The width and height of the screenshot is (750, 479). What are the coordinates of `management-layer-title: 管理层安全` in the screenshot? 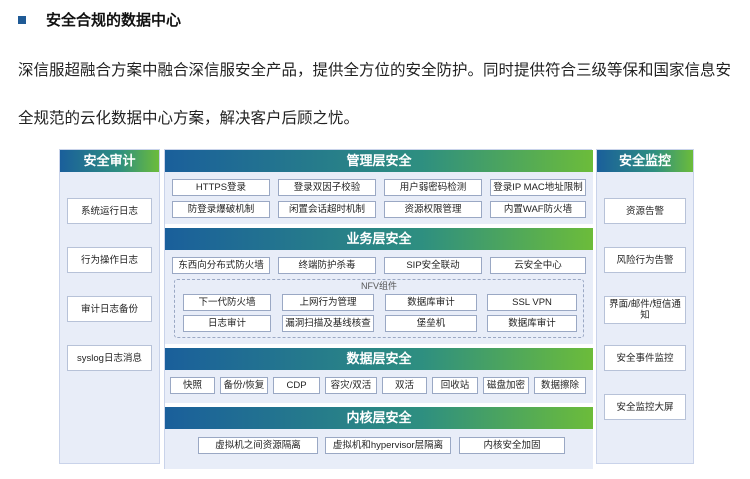 It's located at (379, 161).